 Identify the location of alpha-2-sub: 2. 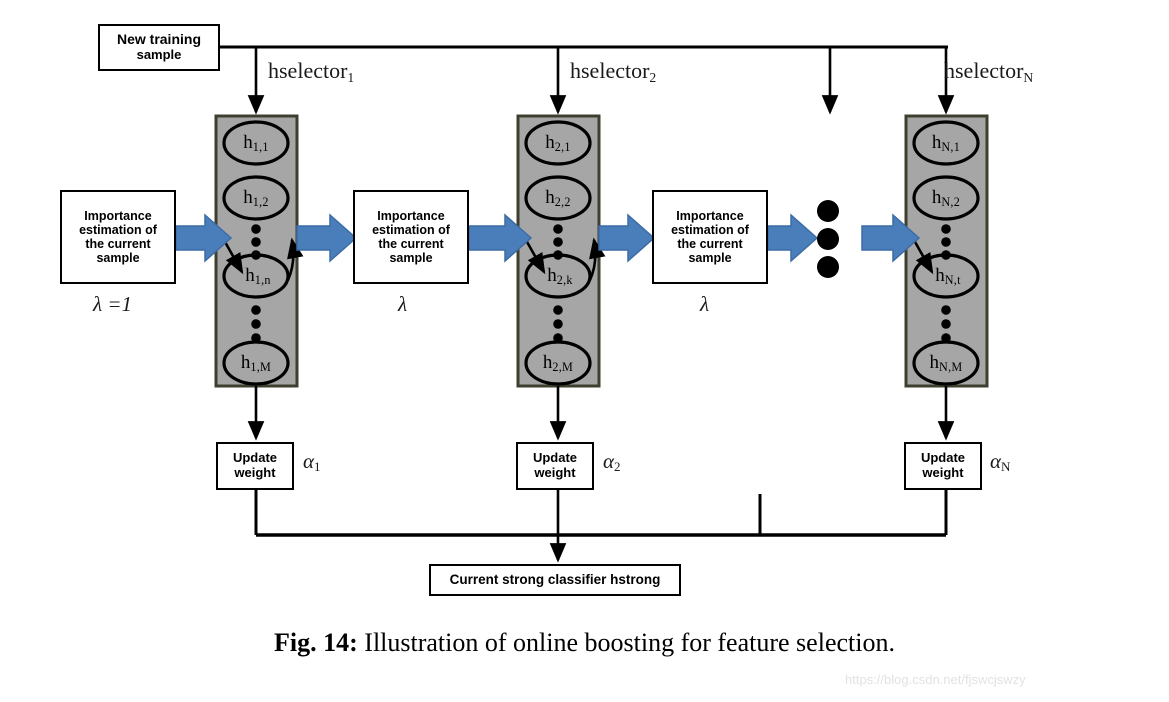
(617, 467).